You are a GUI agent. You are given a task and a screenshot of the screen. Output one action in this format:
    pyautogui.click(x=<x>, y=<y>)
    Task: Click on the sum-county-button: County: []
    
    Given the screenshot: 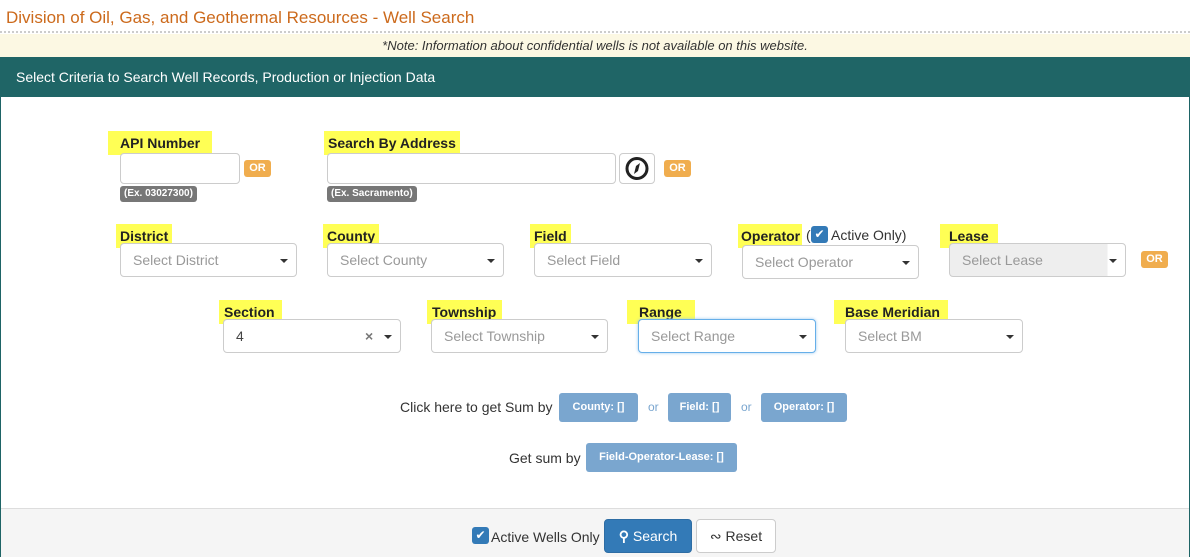 What is the action you would take?
    pyautogui.click(x=598, y=407)
    